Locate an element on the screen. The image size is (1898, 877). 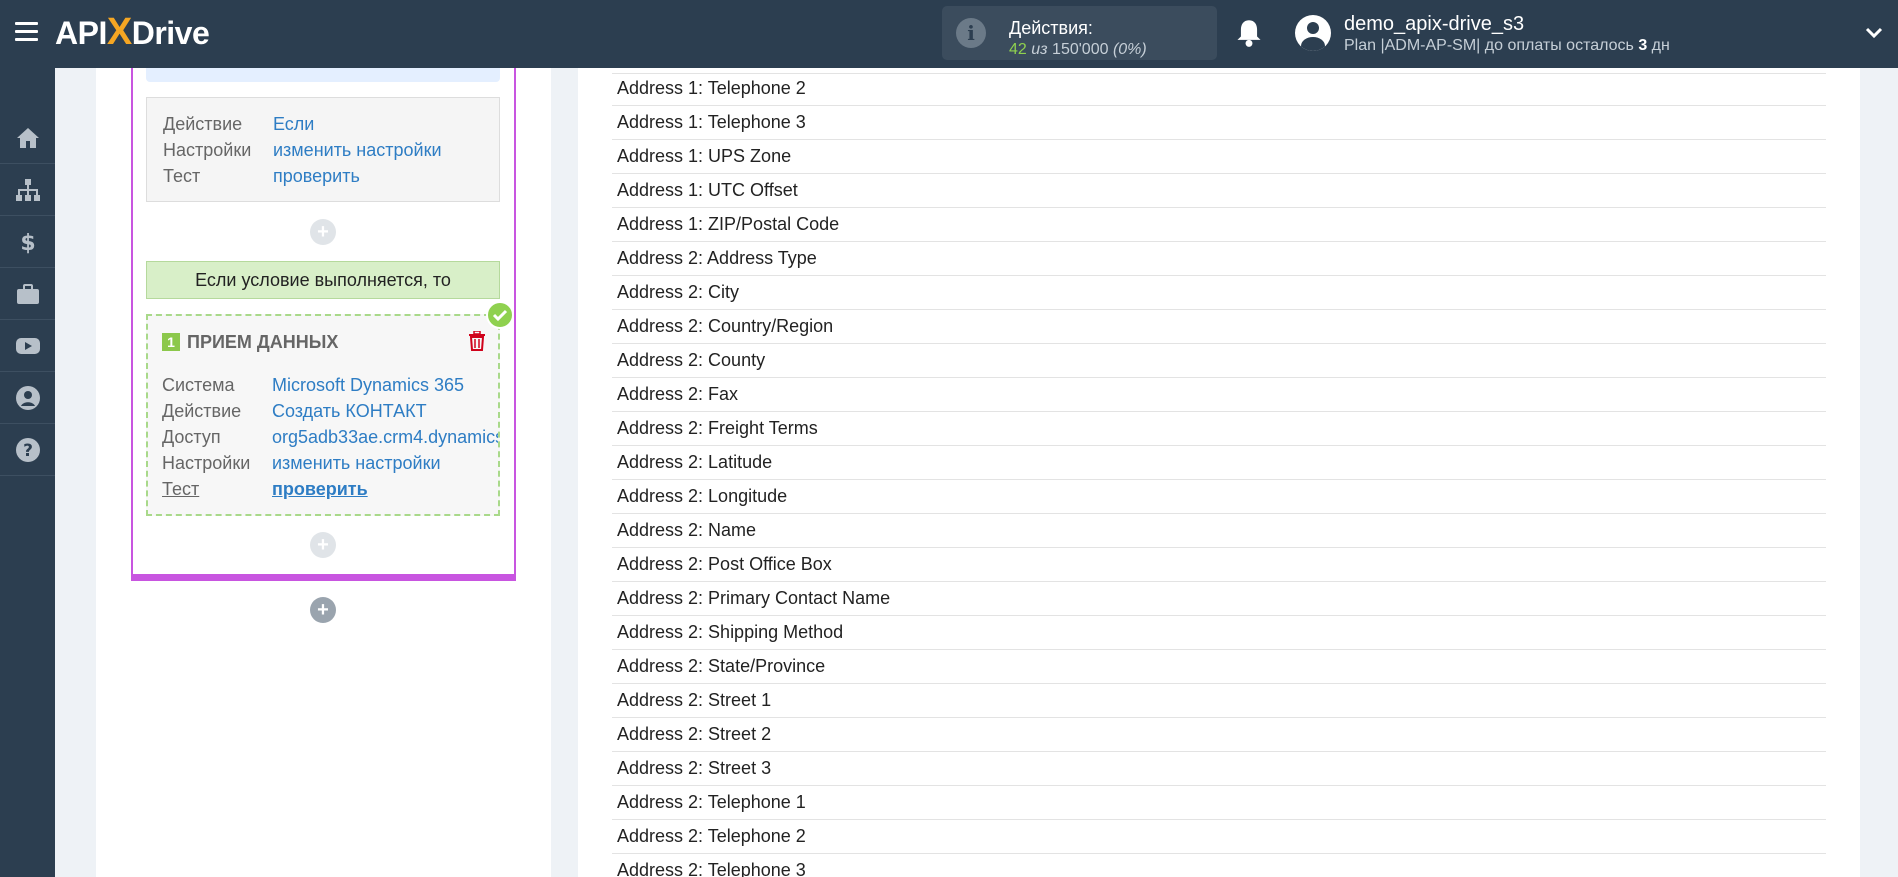
add-step-outer-button: + is located at coordinates (323, 610).